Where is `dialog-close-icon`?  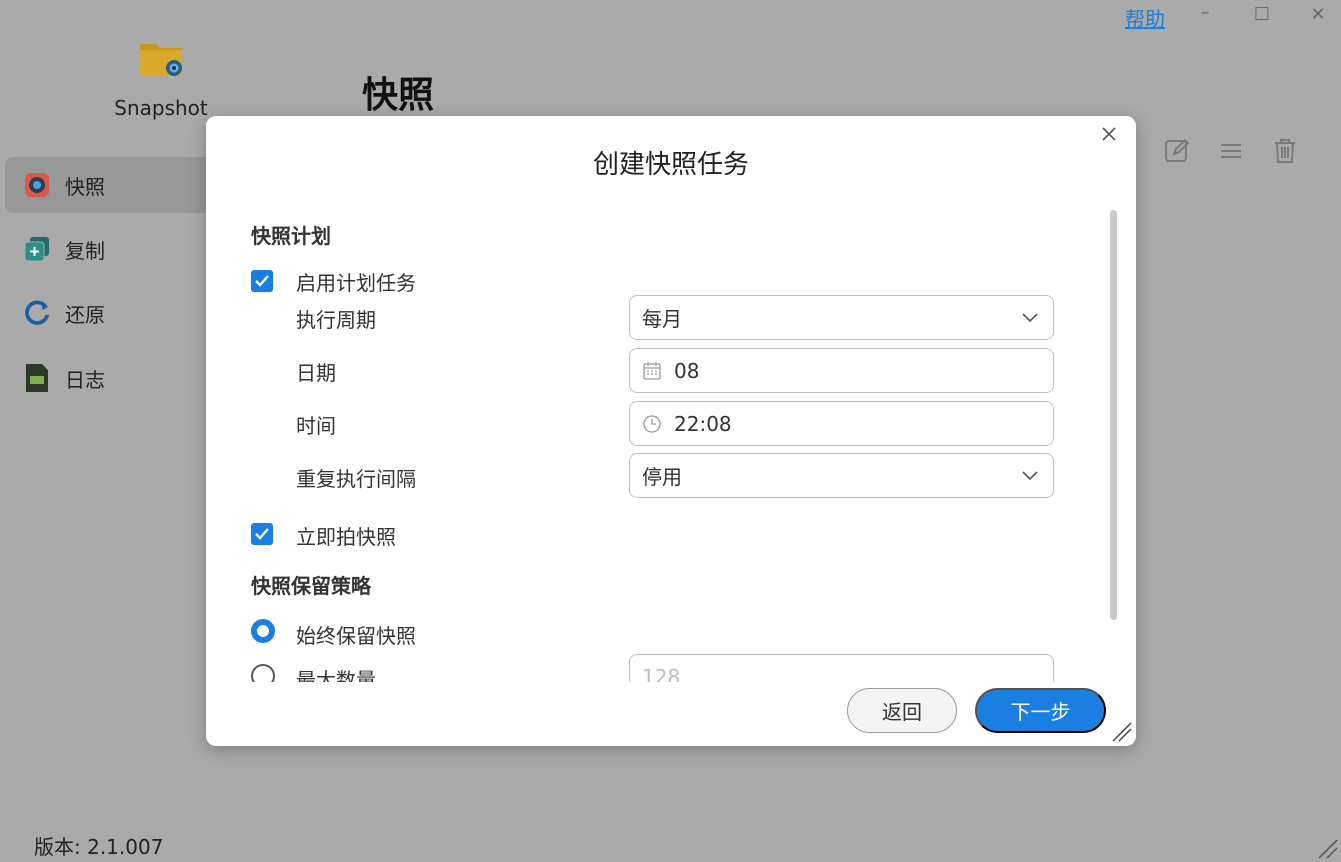
dialog-close-icon is located at coordinates (1109, 134).